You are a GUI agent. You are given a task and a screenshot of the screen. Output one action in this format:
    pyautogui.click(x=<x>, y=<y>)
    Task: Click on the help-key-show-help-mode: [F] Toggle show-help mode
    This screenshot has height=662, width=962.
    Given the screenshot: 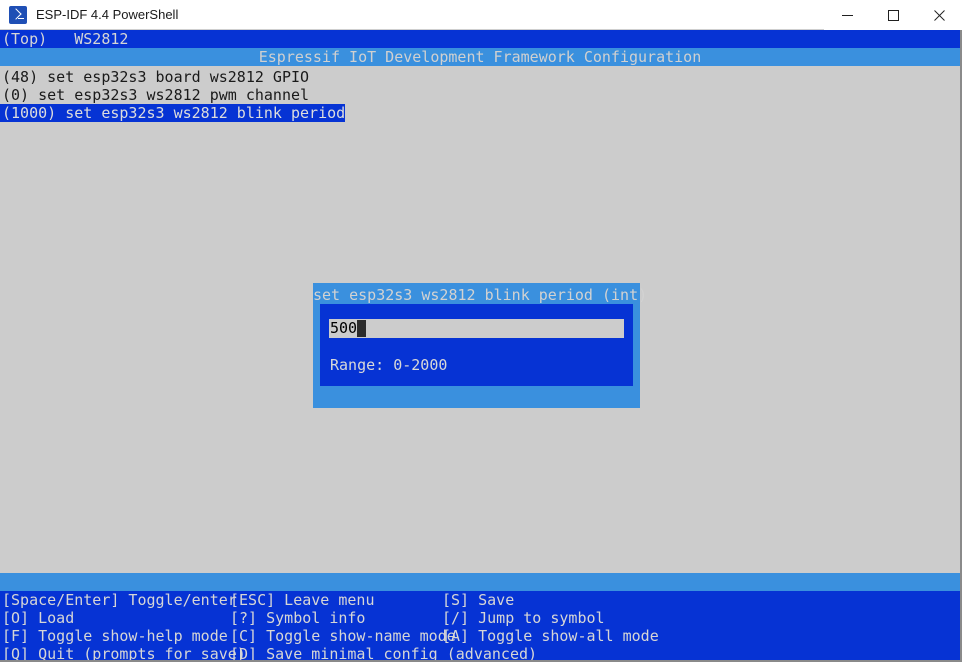 What is the action you would take?
    pyautogui.click(x=116, y=636)
    